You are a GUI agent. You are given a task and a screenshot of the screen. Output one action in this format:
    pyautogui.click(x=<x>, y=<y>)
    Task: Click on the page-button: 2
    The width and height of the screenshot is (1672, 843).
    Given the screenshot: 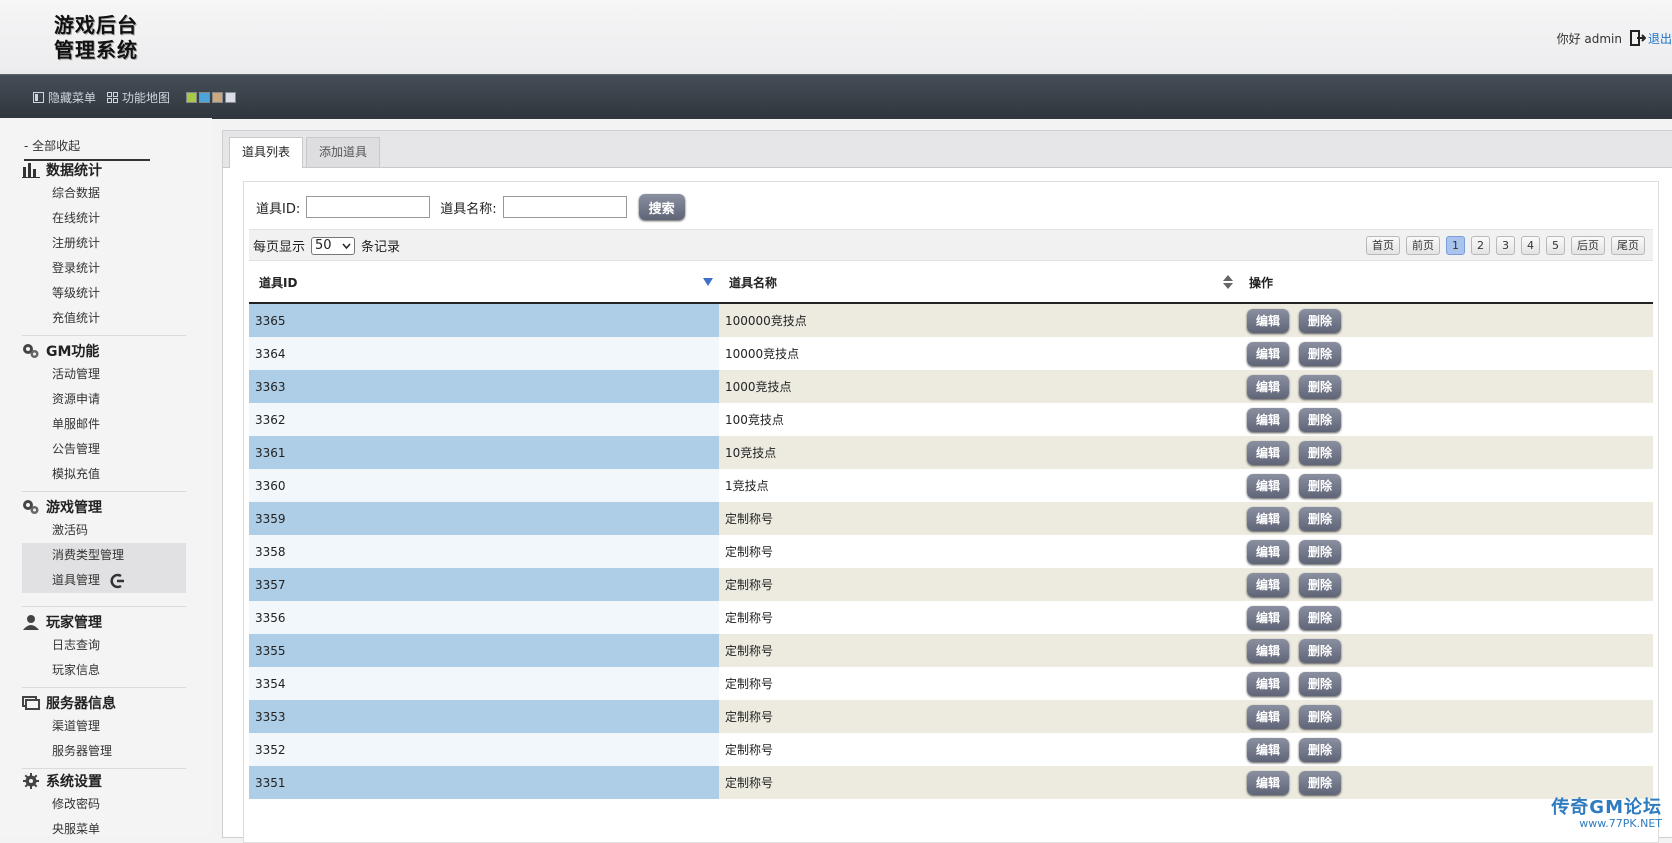 What is the action you would take?
    pyautogui.click(x=1480, y=245)
    